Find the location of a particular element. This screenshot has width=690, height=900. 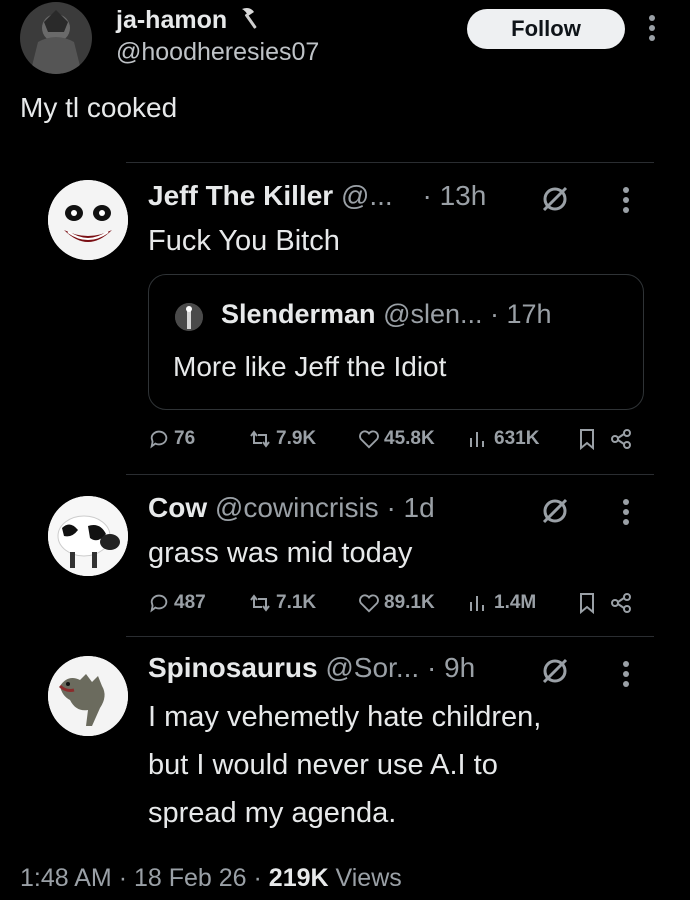

repost-button: 7.9K is located at coordinates (282, 439).